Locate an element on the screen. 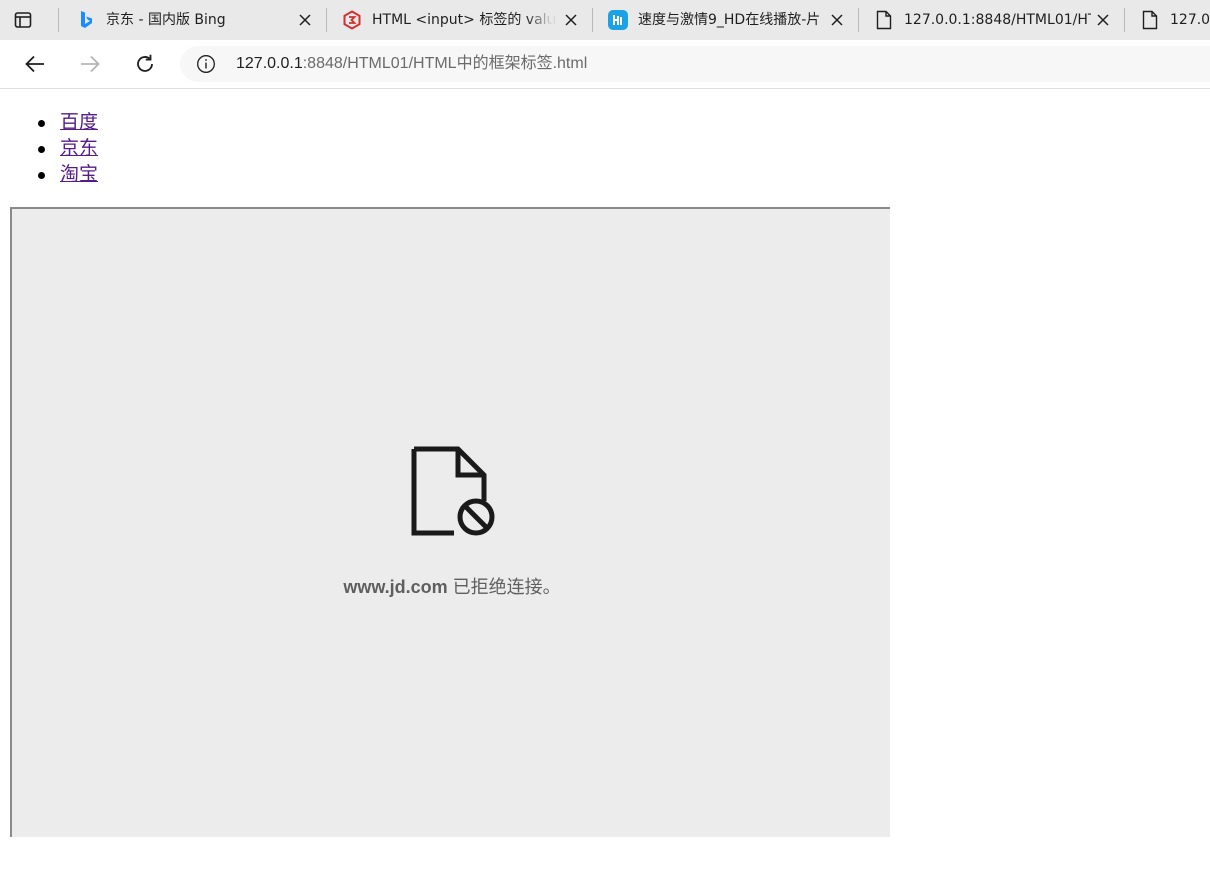  tab-video: 速度与激情9_HD在线播放-片 is located at coordinates (725, 20).